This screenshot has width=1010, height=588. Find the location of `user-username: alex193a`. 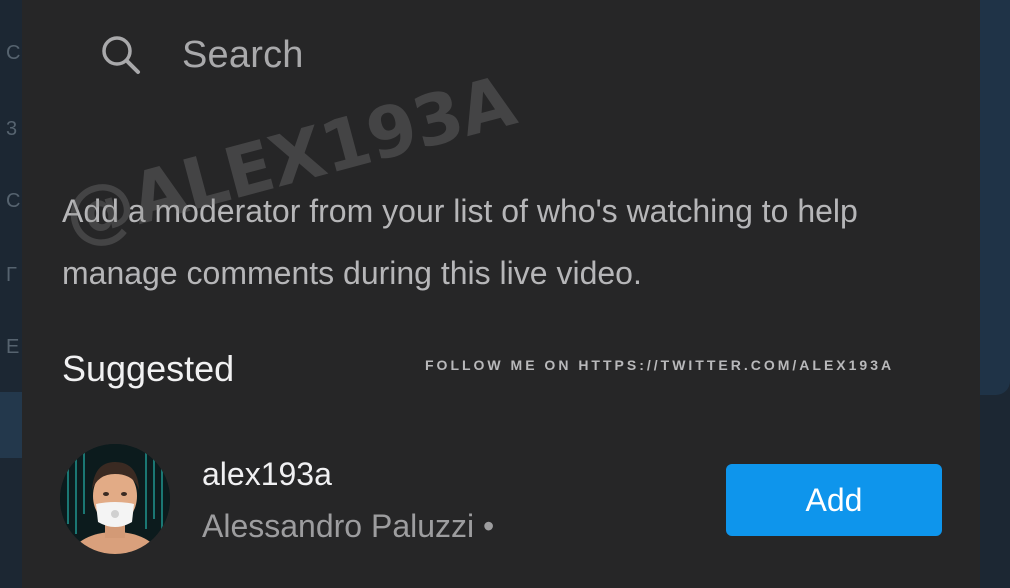

user-username: alex193a is located at coordinates (267, 474).